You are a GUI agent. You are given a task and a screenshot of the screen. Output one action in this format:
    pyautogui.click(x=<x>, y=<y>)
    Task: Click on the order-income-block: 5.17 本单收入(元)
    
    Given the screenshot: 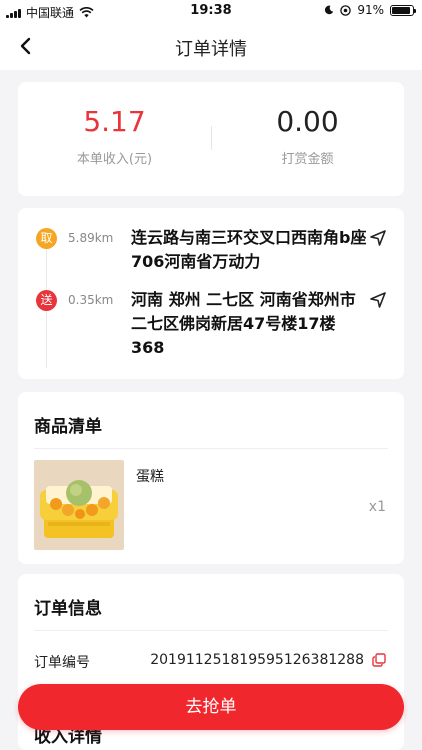 What is the action you would take?
    pyautogui.click(x=114, y=135)
    